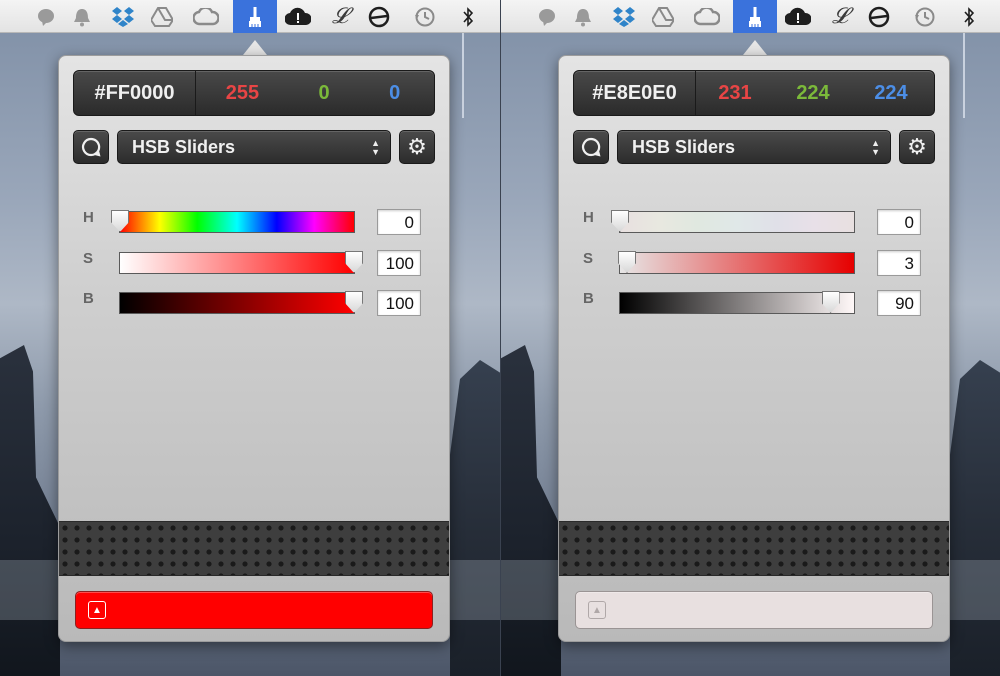 This screenshot has width=1000, height=676. I want to click on saturation-value-field: 100, so click(399, 263).